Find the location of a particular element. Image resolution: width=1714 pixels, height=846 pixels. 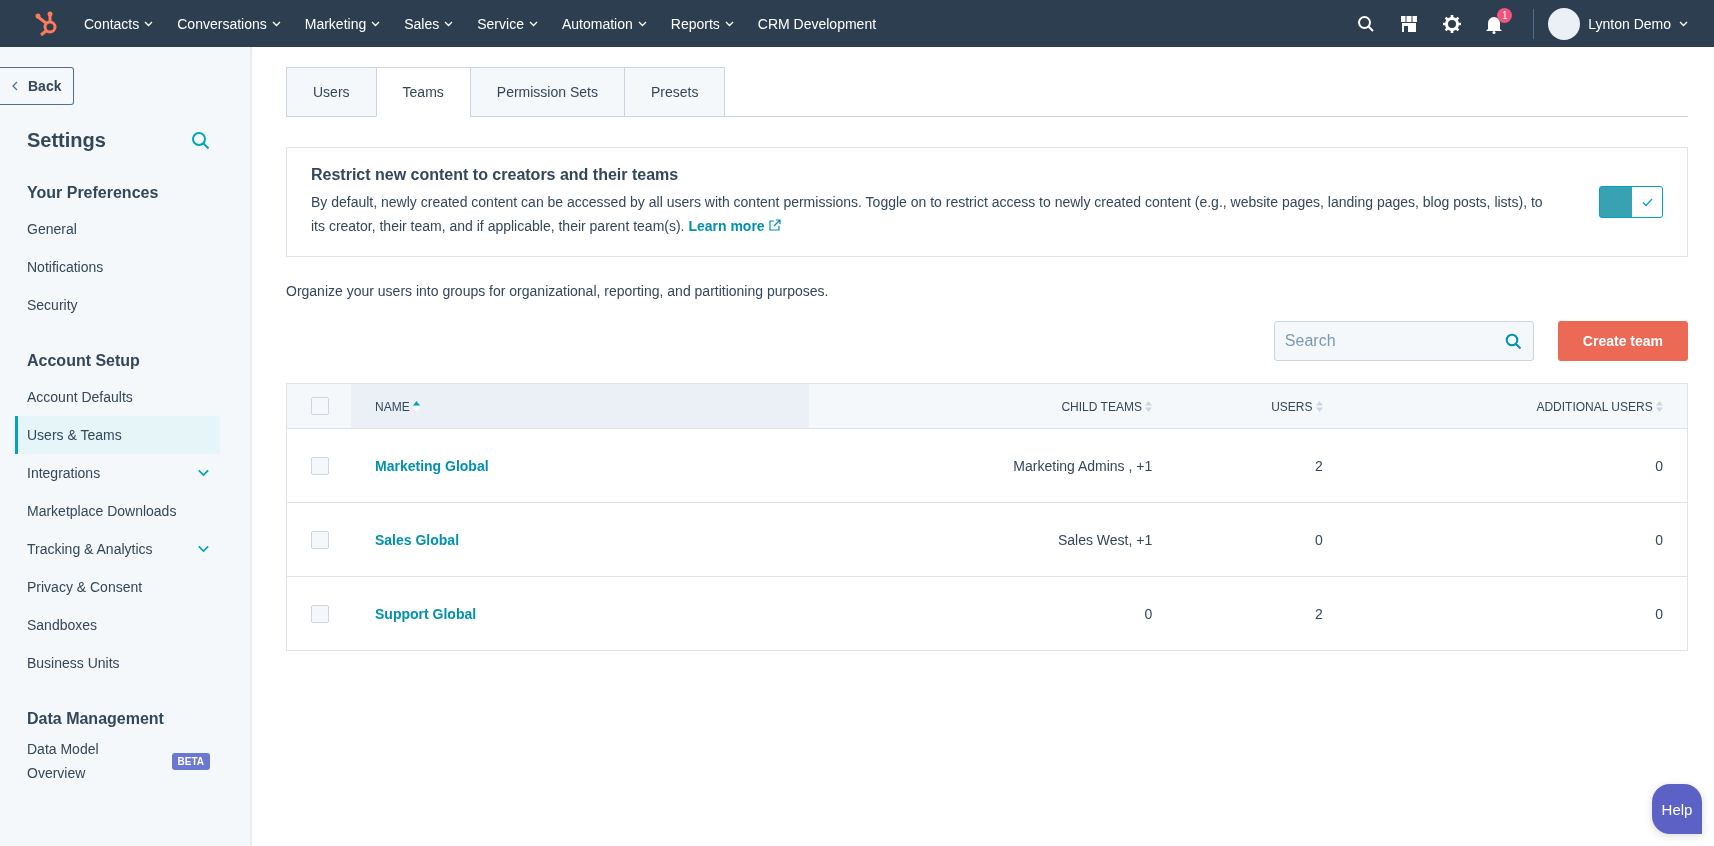

nav-menu: Contacts is located at coordinates (119, 23).